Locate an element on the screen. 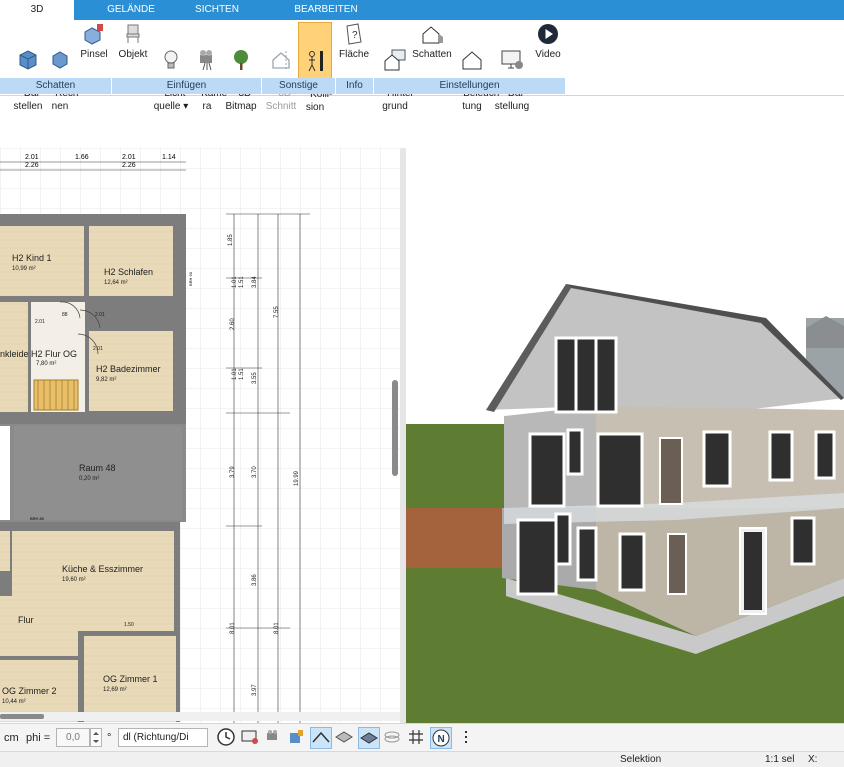  flaeche-label: Fläche is located at coordinates (353, 54).